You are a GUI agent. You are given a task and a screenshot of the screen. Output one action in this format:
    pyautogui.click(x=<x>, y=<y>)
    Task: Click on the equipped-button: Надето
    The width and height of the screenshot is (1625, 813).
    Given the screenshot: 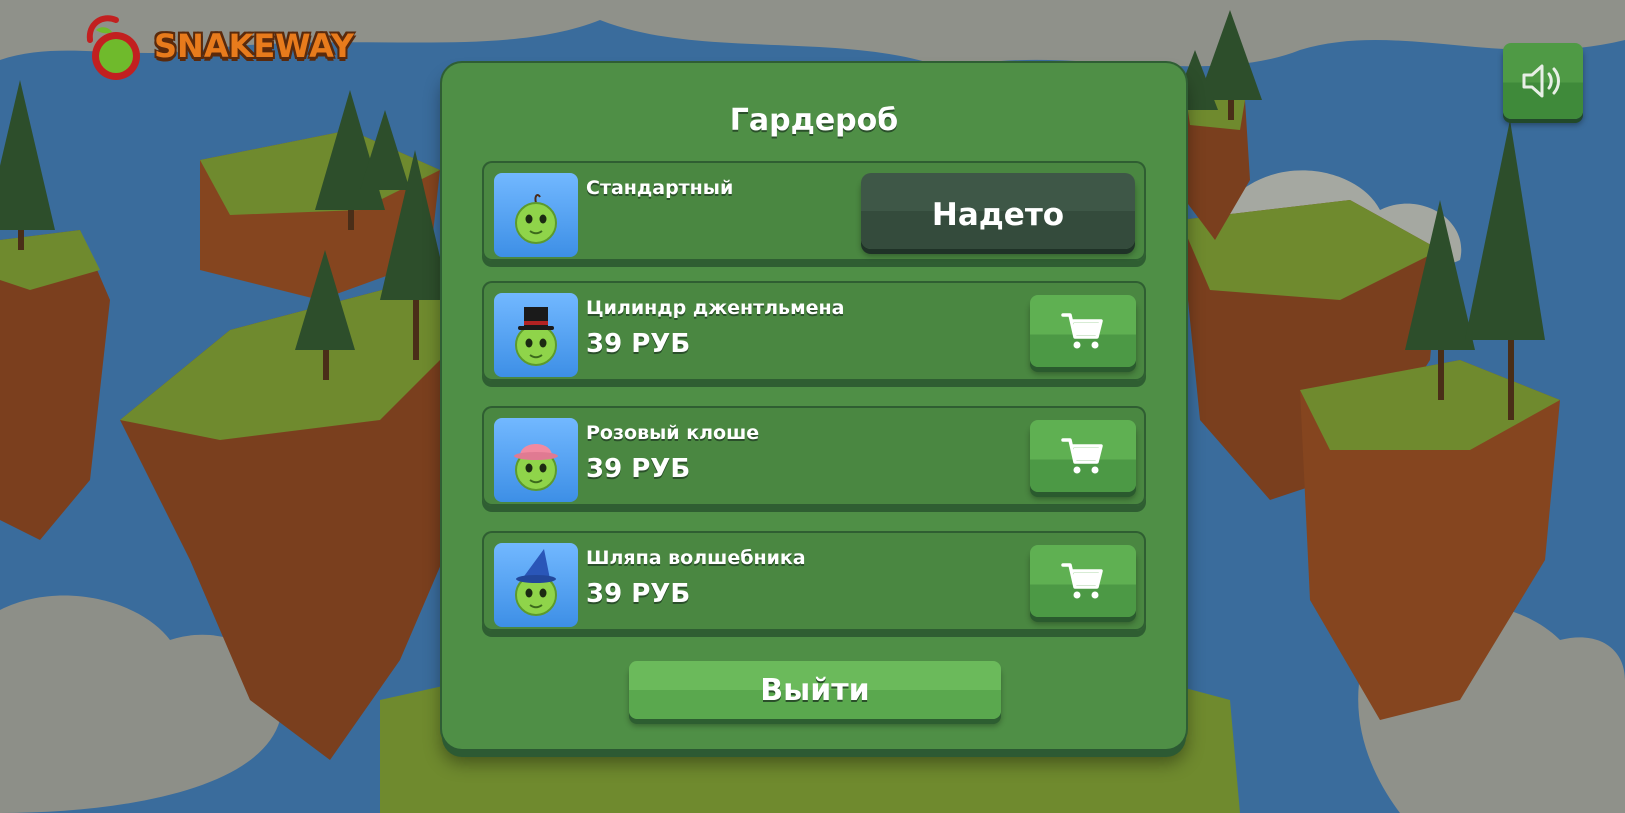 What is the action you would take?
    pyautogui.click(x=998, y=211)
    